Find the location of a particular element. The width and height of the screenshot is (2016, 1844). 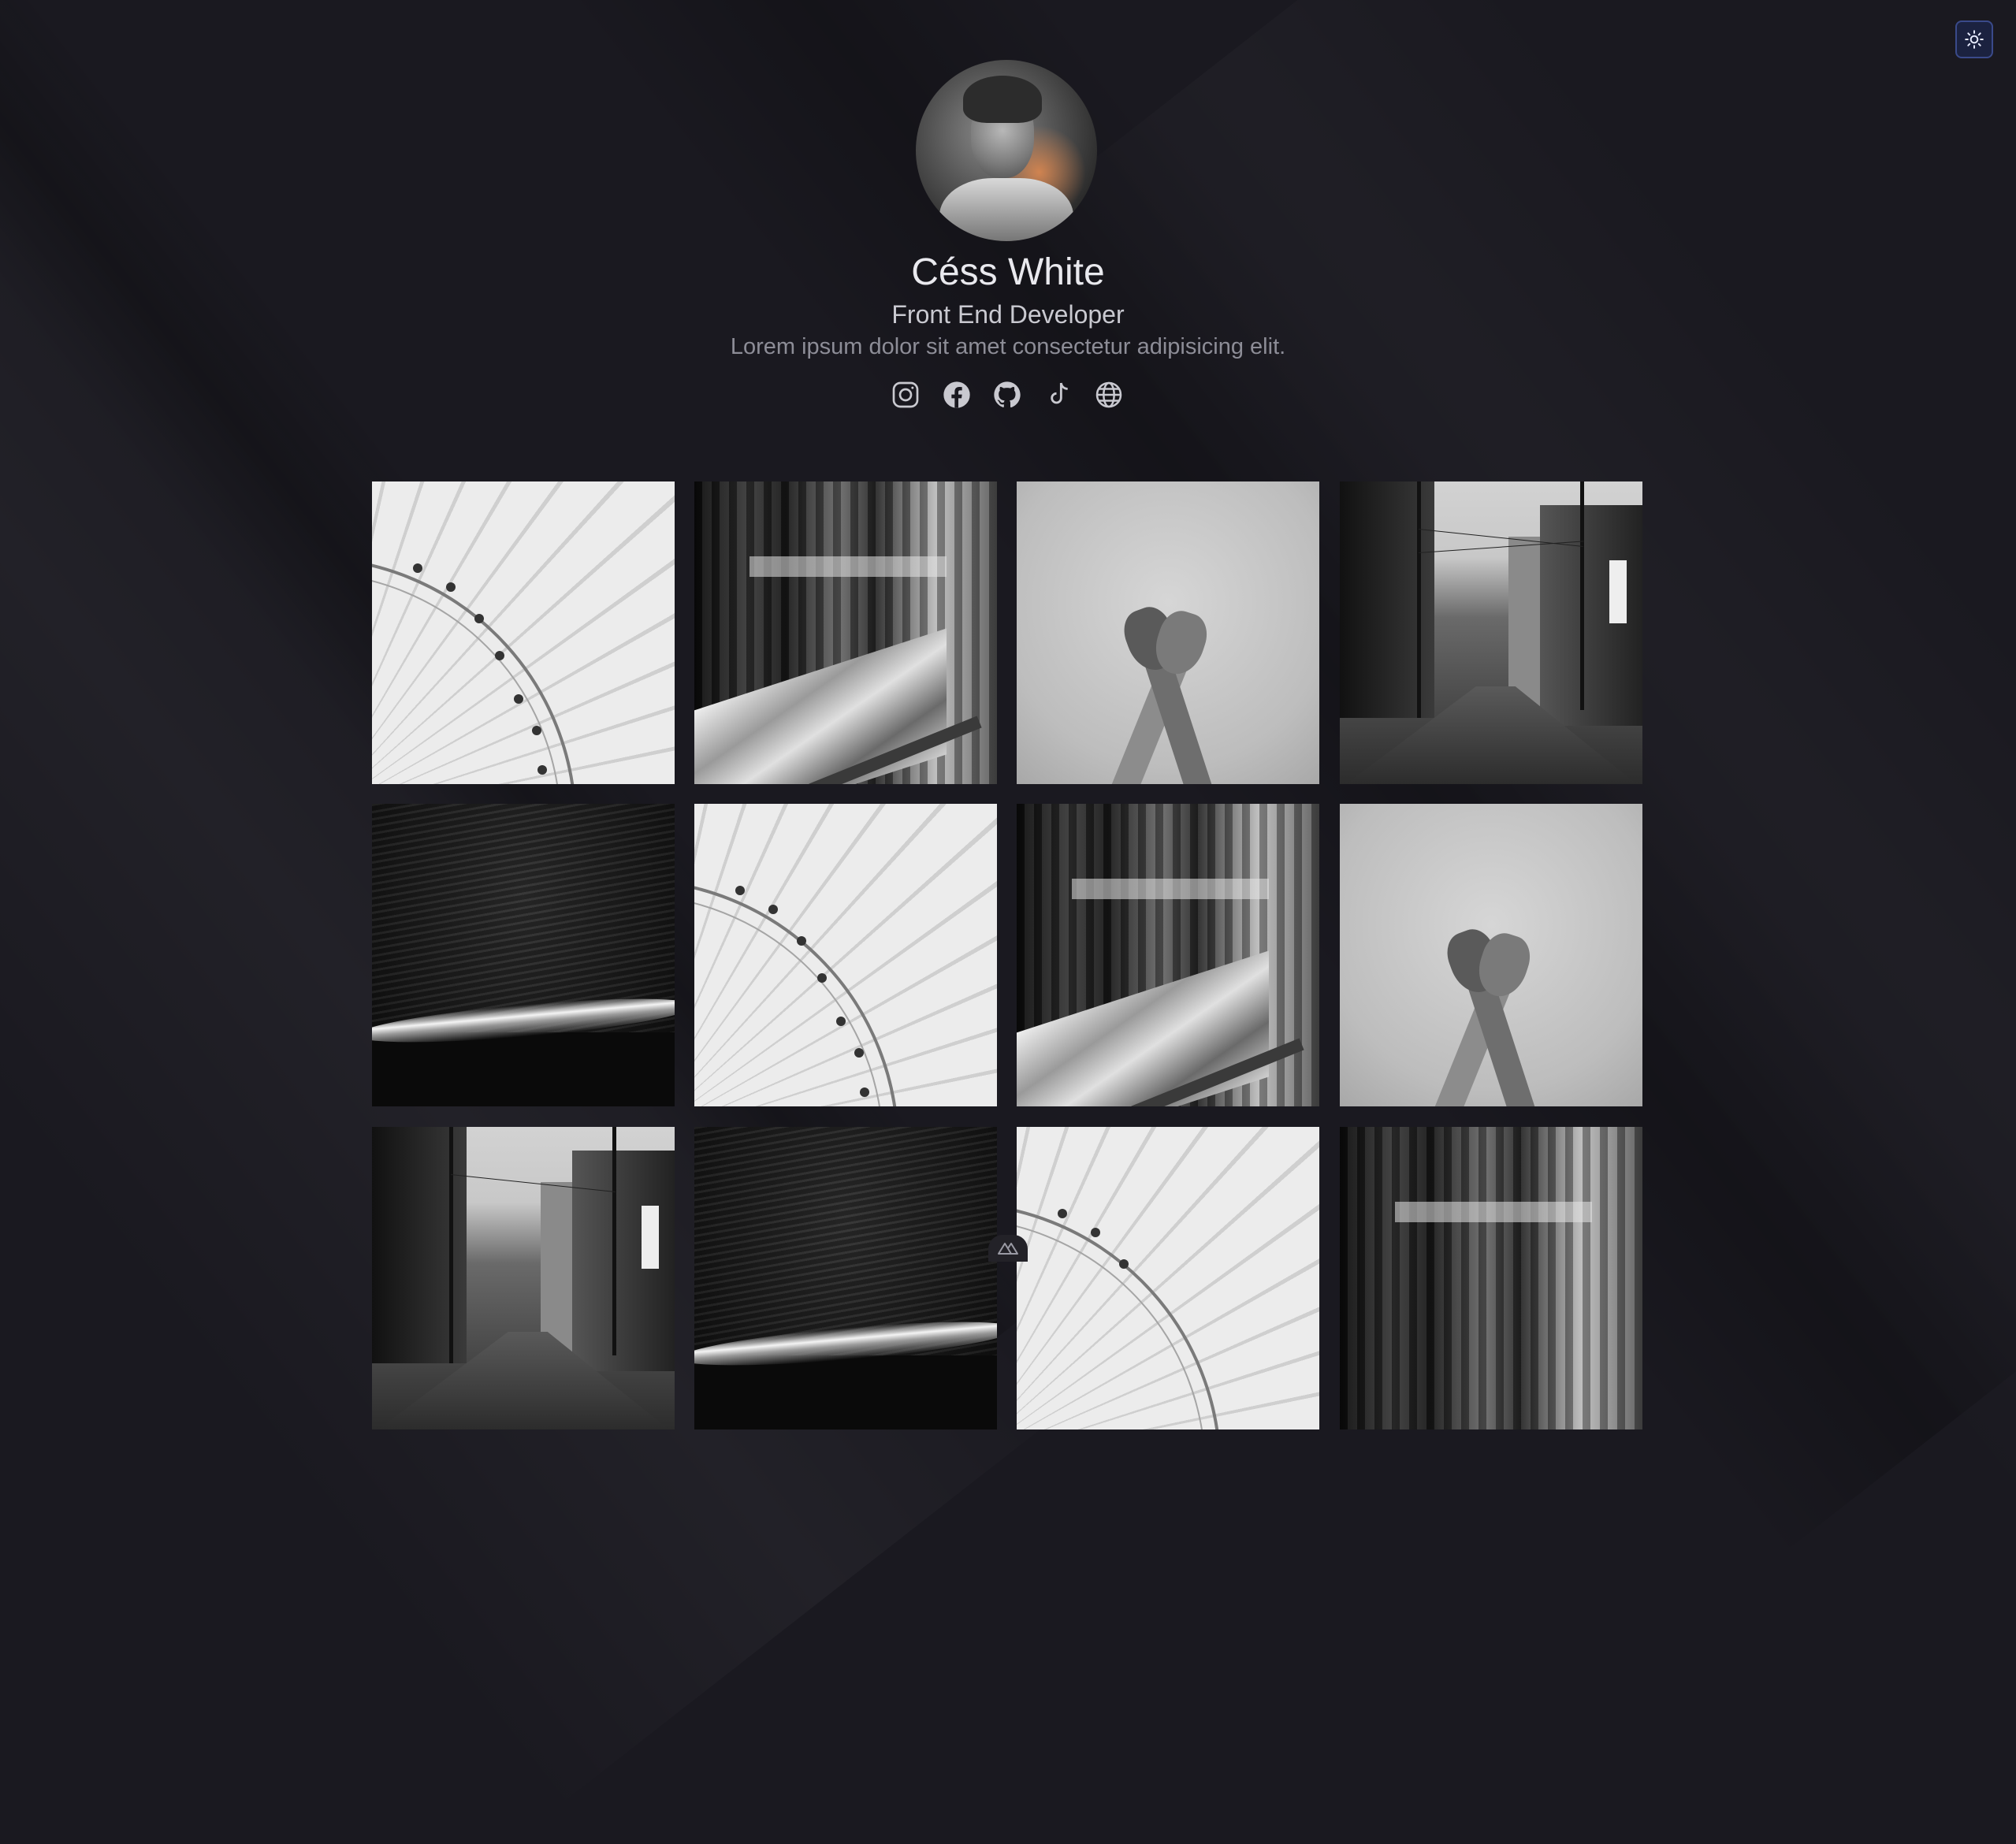

globe-icon is located at coordinates (1108, 395).